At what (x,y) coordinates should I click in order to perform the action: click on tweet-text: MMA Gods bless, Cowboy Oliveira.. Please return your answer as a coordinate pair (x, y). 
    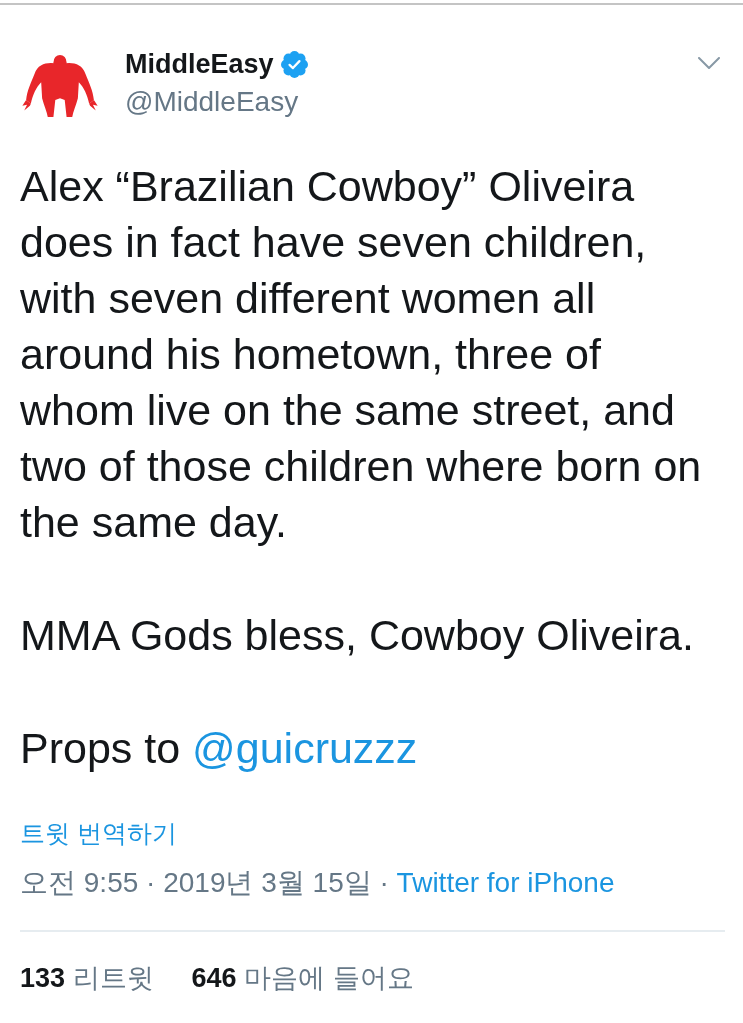
    Looking at the image, I should click on (357, 635).